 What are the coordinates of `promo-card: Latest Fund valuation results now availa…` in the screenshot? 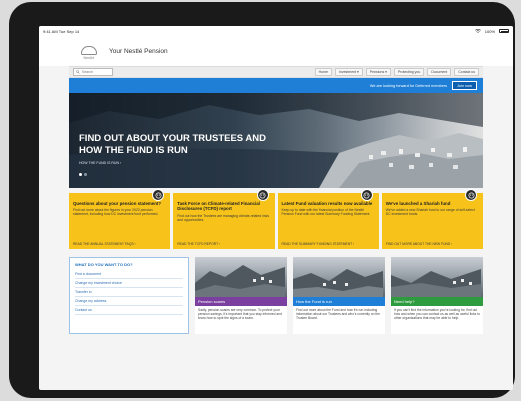 It's located at (328, 219).